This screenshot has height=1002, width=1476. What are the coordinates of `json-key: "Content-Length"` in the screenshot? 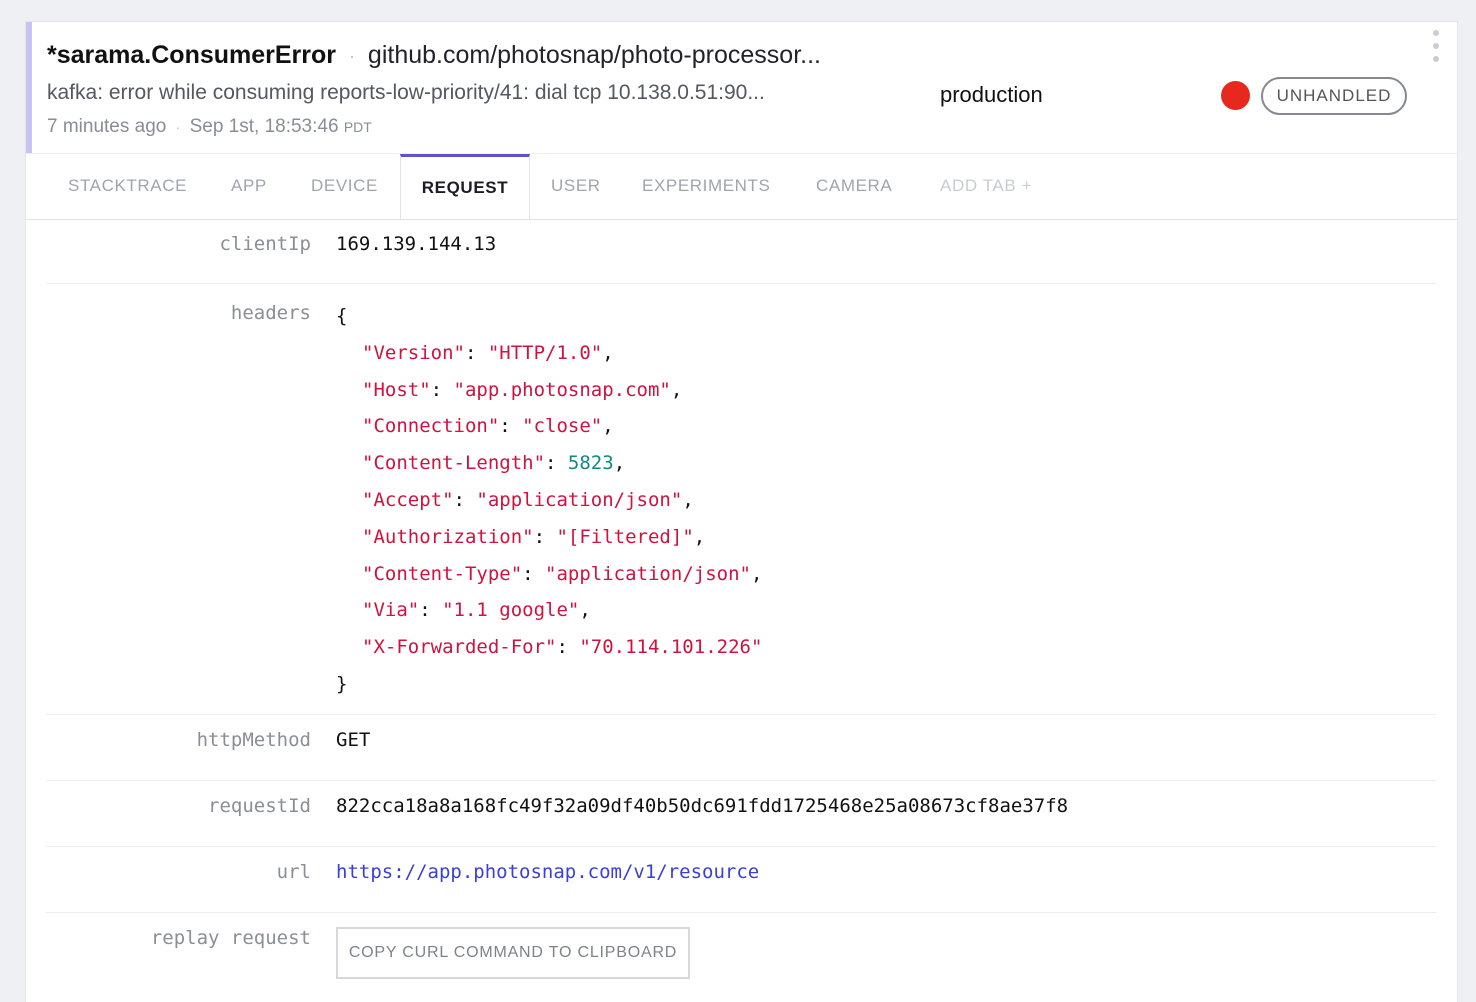 It's located at (454, 463).